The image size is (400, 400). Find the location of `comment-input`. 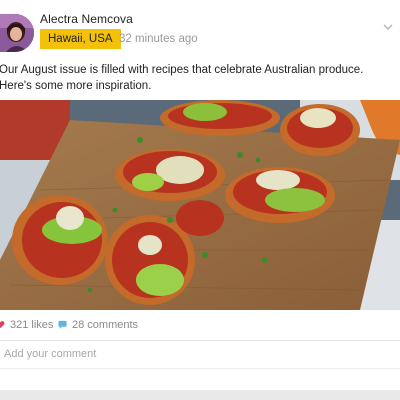

comment-input is located at coordinates (200, 354).